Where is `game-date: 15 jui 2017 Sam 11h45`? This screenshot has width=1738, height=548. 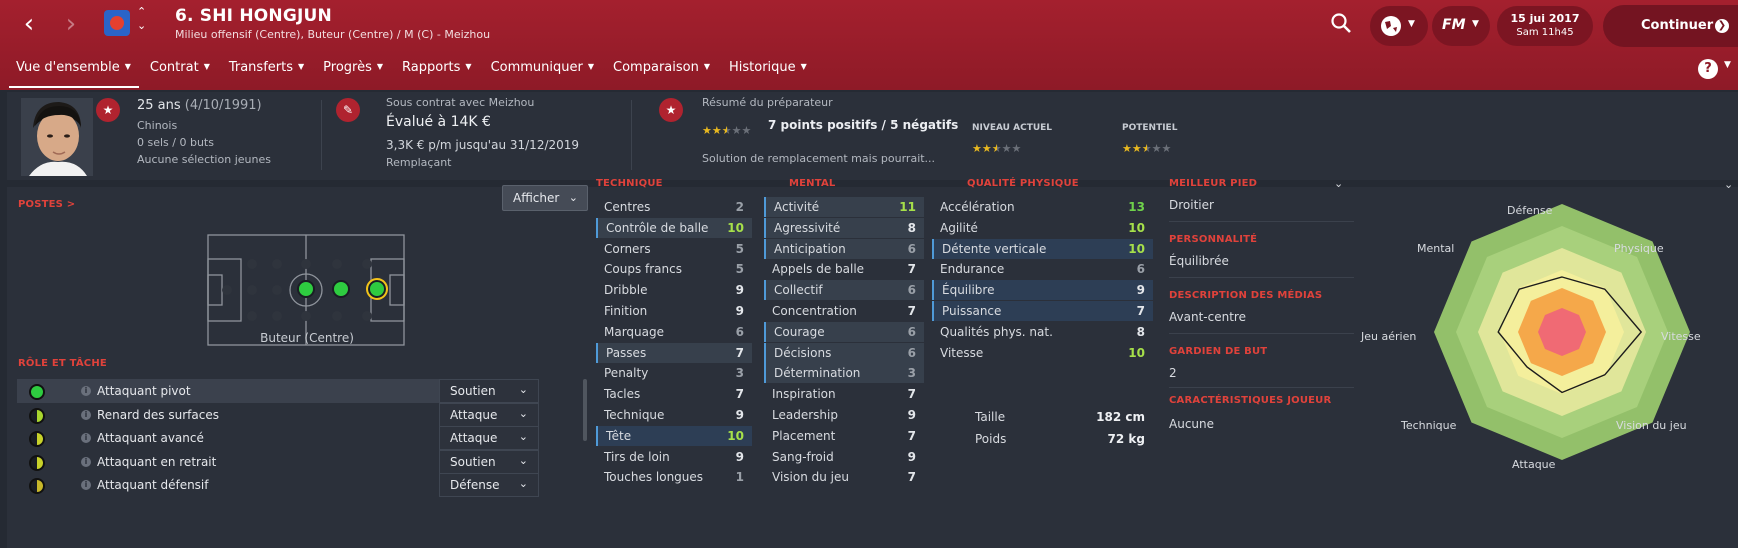 game-date: 15 jui 2017 Sam 11h45 is located at coordinates (1545, 26).